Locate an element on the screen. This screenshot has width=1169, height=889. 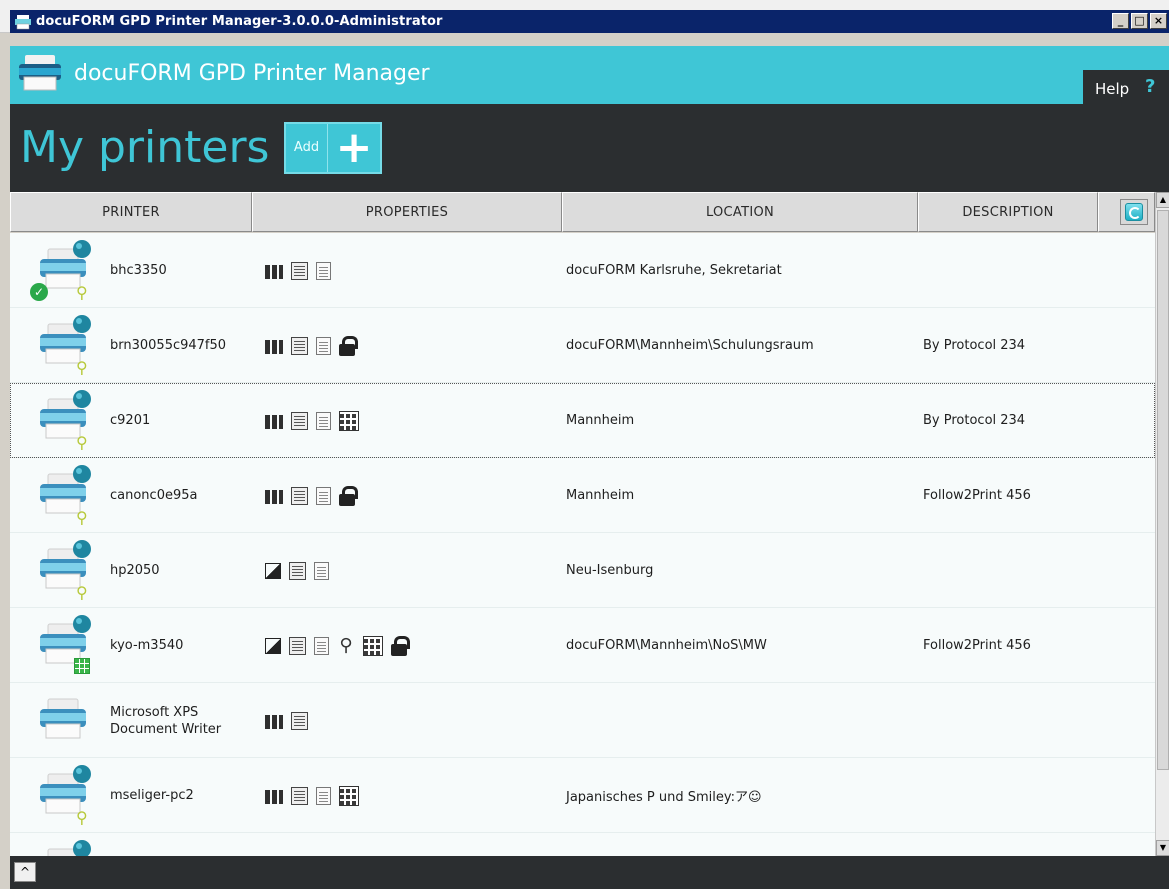
printer-location: Japanisches P und Smiley:ア☺ is located at coordinates (664, 797).